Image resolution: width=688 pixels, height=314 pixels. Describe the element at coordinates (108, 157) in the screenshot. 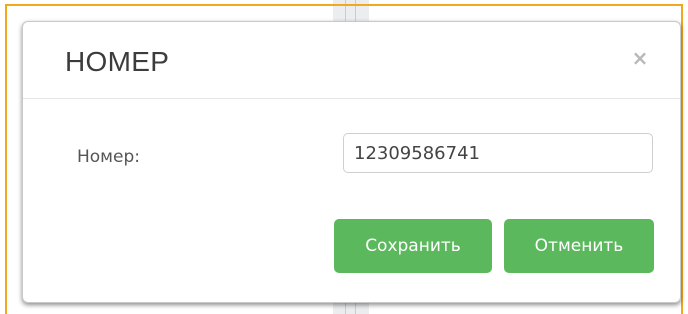

I see `number-field-label: Номер:` at that location.